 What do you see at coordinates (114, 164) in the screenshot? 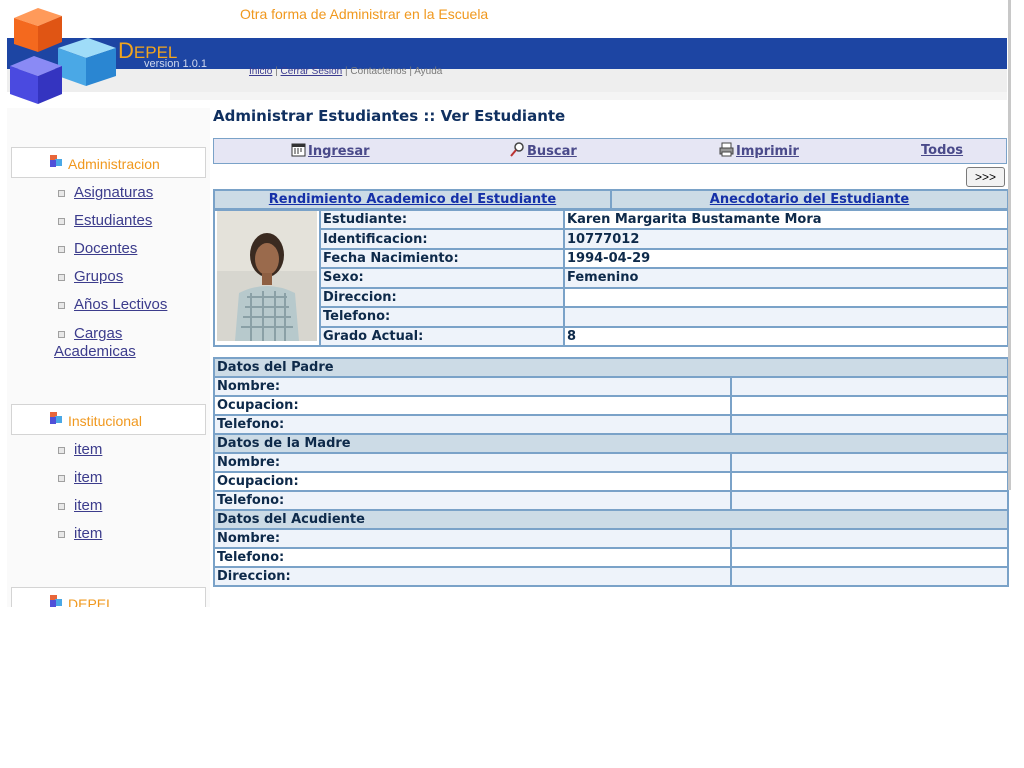
I see `sidebar-section-title: Administracion` at bounding box center [114, 164].